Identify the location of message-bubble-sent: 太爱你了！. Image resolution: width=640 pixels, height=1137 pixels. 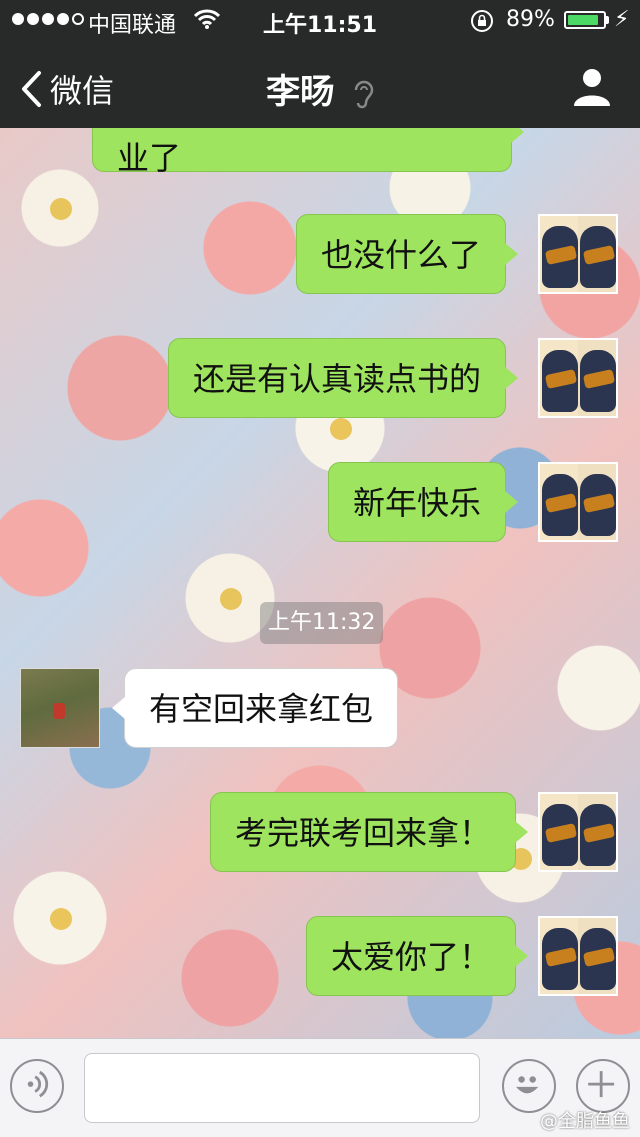
(417, 956).